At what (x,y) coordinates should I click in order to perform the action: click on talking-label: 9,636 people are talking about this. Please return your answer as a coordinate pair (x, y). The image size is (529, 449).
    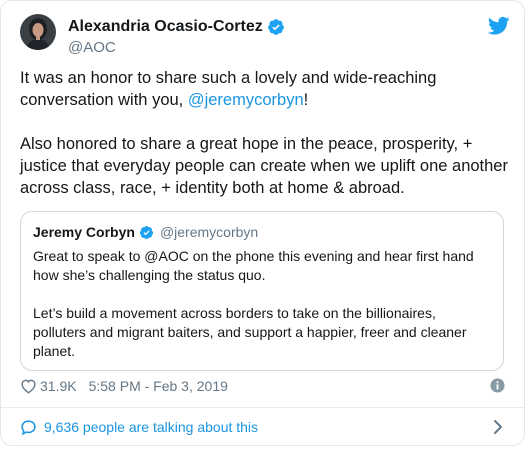
    Looking at the image, I should click on (151, 427).